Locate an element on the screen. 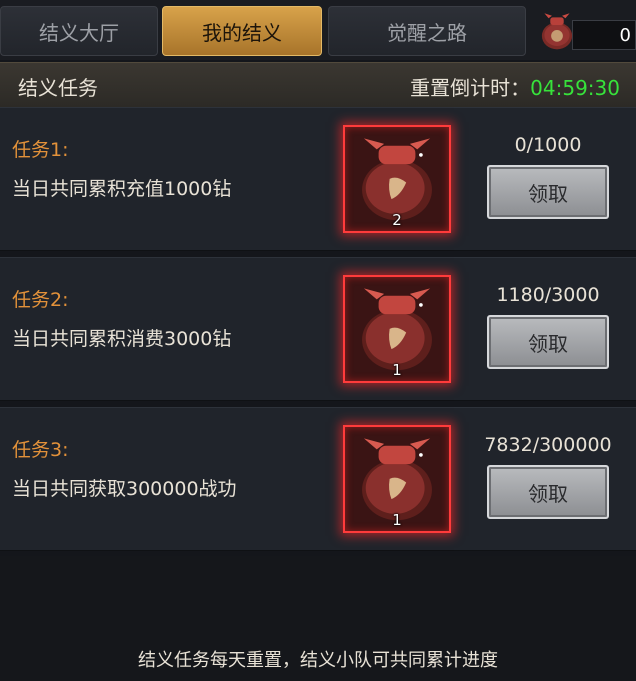 The image size is (636, 681). reset-countdown: 重置倒计时：04:59:30 is located at coordinates (515, 86).